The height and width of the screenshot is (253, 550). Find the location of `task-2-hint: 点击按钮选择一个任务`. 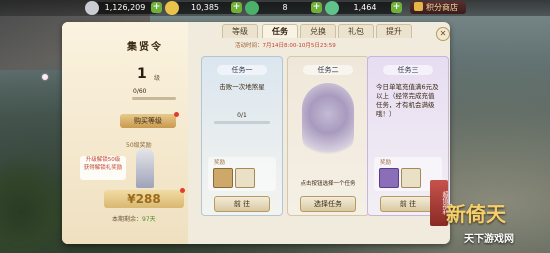

task-2-hint: 点击按钮选择一个任务 is located at coordinates (328, 184).